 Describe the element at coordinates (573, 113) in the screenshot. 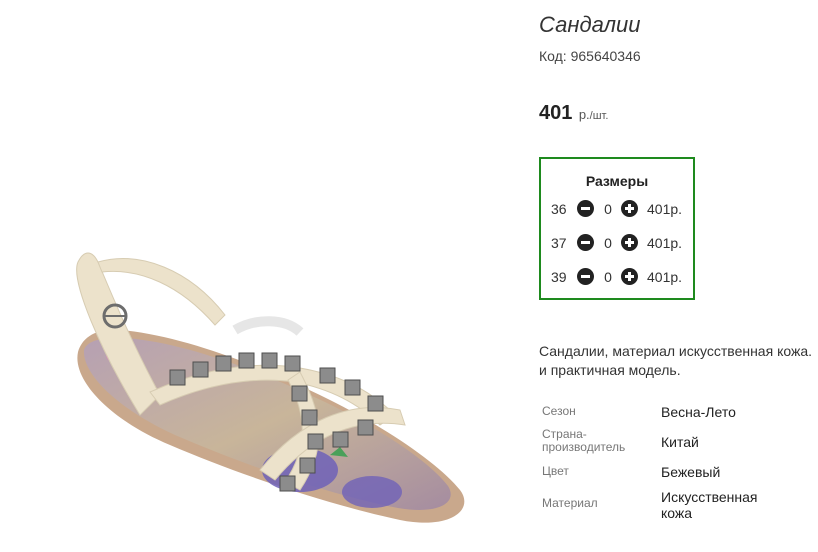

I see `price-block: 401 р./шт.` at that location.